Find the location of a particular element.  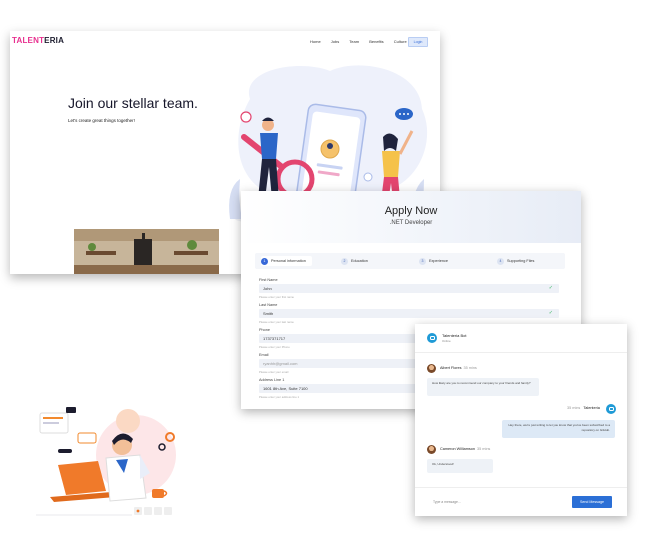

address-line-1-label: Address Line 1 is located at coordinates (272, 380).